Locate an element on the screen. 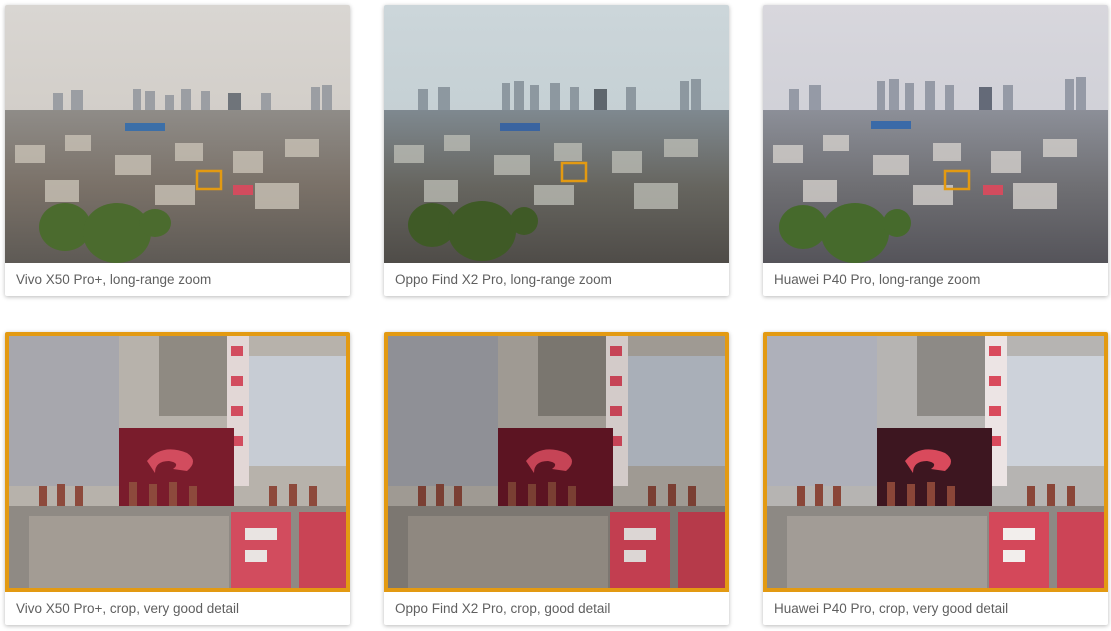 Image resolution: width=1111 pixels, height=631 pixels. huawei-zoom-photo is located at coordinates (935, 134).